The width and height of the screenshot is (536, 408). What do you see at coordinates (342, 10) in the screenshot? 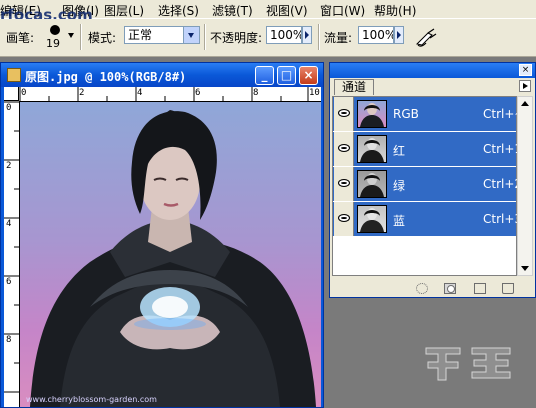
I see `menu-window: 窗口(W)` at bounding box center [342, 10].